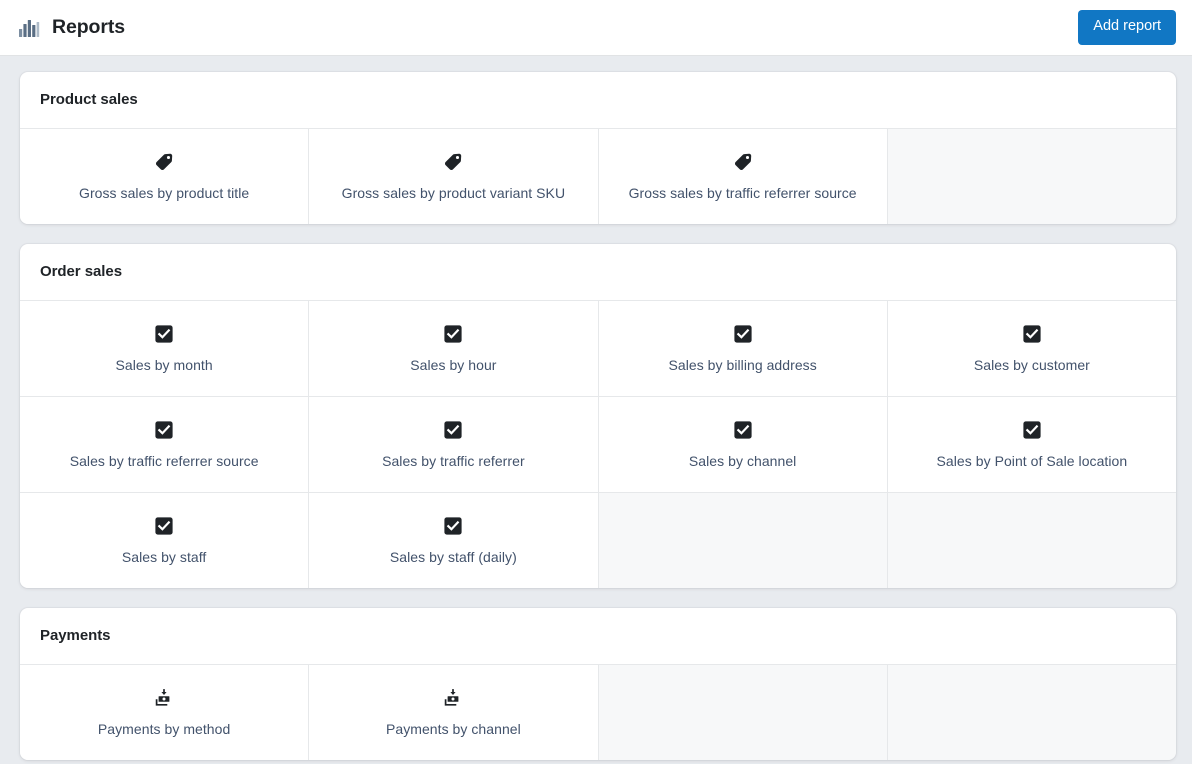 The image size is (1192, 764). I want to click on report-tile: Sales by hour, so click(453, 348).